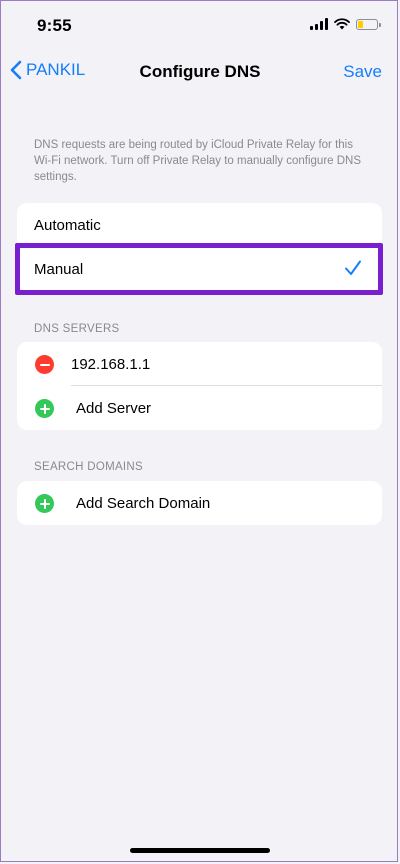 This screenshot has width=400, height=864. What do you see at coordinates (199, 269) in the screenshot?
I see `option-manual: Manual` at bounding box center [199, 269].